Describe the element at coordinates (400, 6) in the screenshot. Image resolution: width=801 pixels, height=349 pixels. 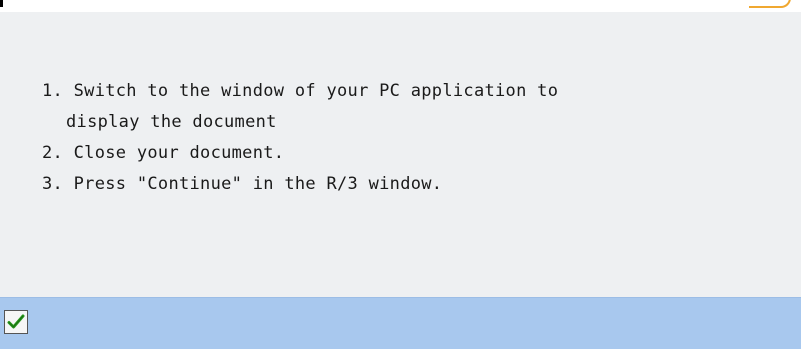
I see `dialog-title-bar` at that location.